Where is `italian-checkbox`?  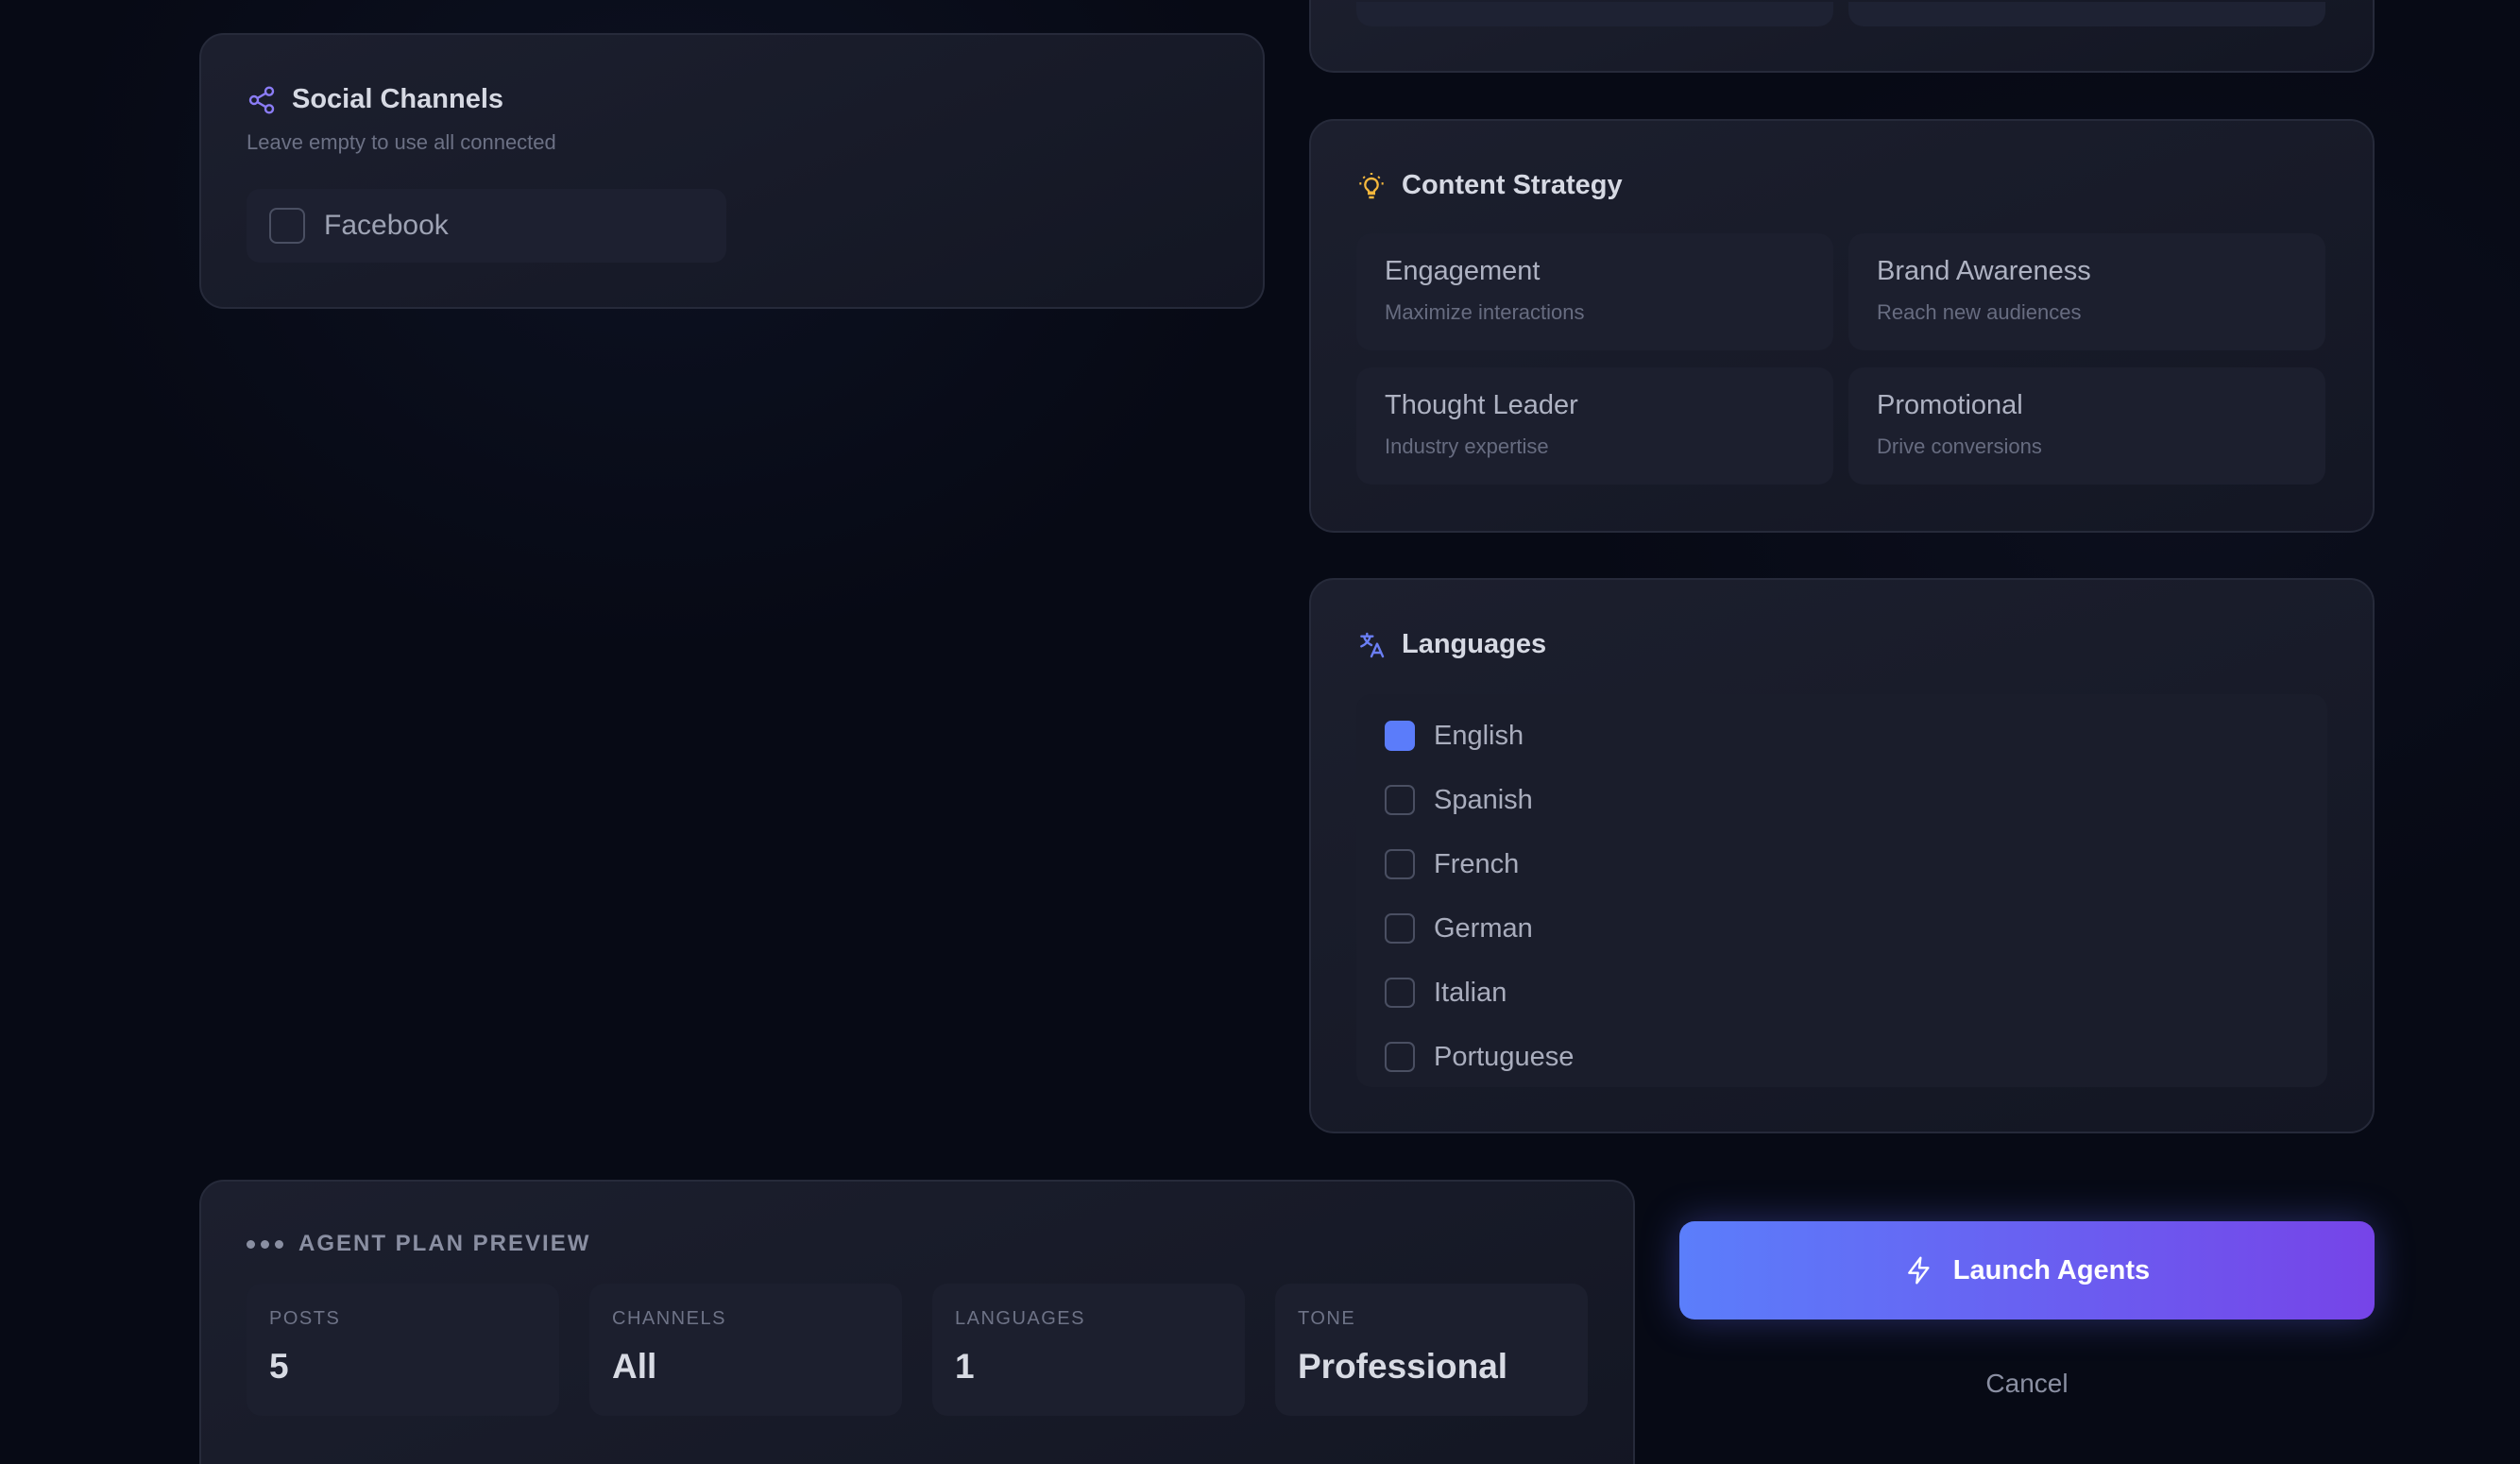 italian-checkbox is located at coordinates (1400, 993).